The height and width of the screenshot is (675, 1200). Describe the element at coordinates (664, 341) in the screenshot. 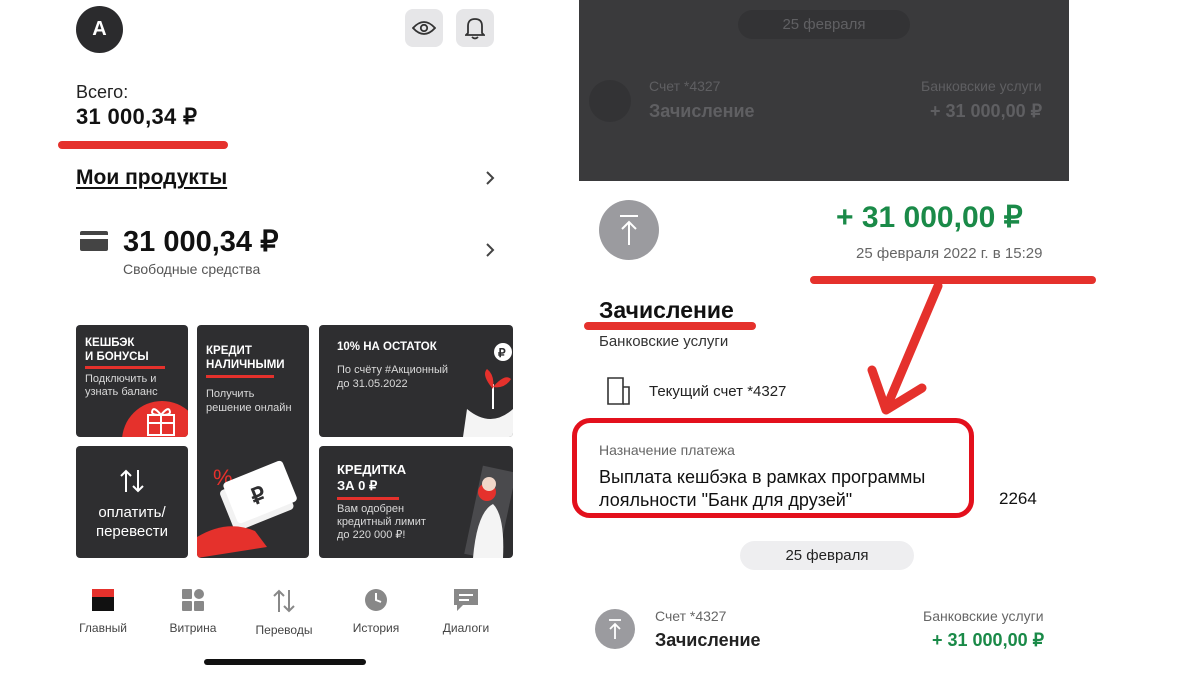

I see `transaction-category: Банковские услуги` at that location.